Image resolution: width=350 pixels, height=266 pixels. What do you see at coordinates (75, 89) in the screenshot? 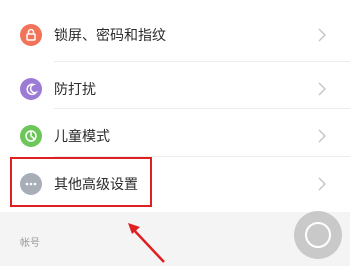
I see `settings-item-label: 防打扰` at bounding box center [75, 89].